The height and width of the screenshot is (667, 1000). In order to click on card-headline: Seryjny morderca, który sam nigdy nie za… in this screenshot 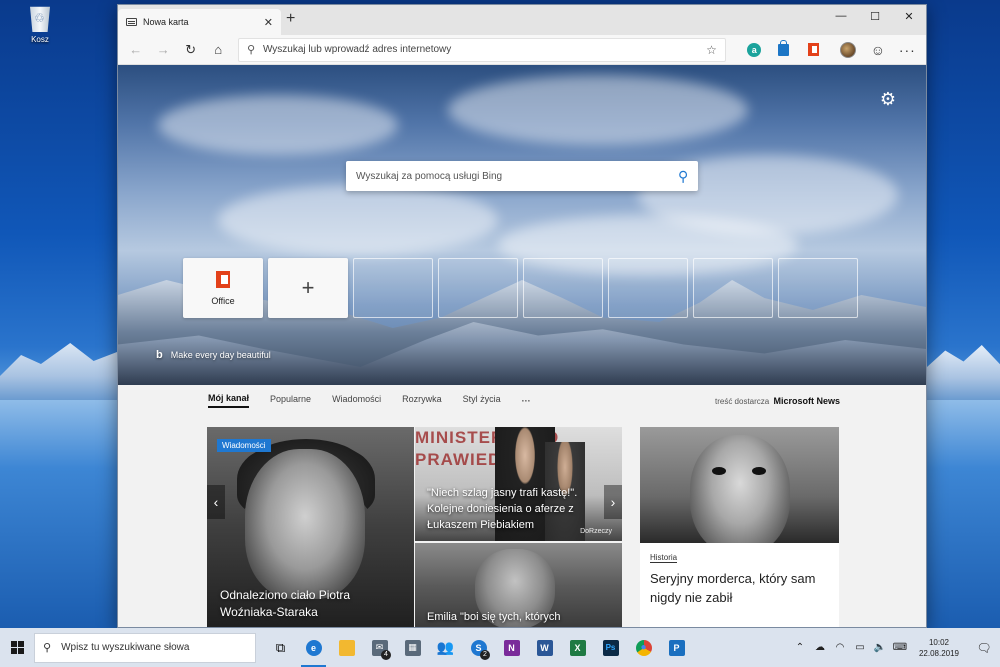, I will do `click(733, 588)`.